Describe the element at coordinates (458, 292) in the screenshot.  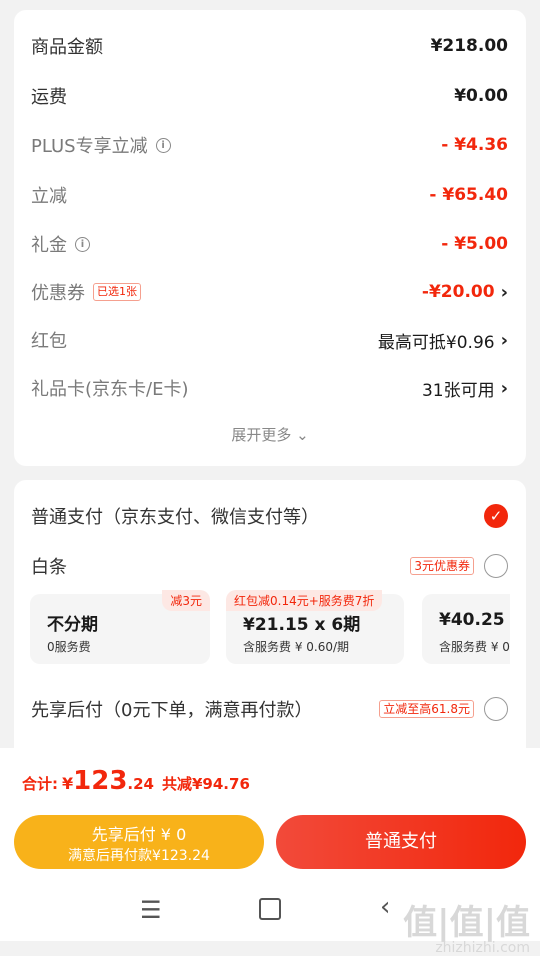
I see `coupon-value: -¥20.00` at that location.